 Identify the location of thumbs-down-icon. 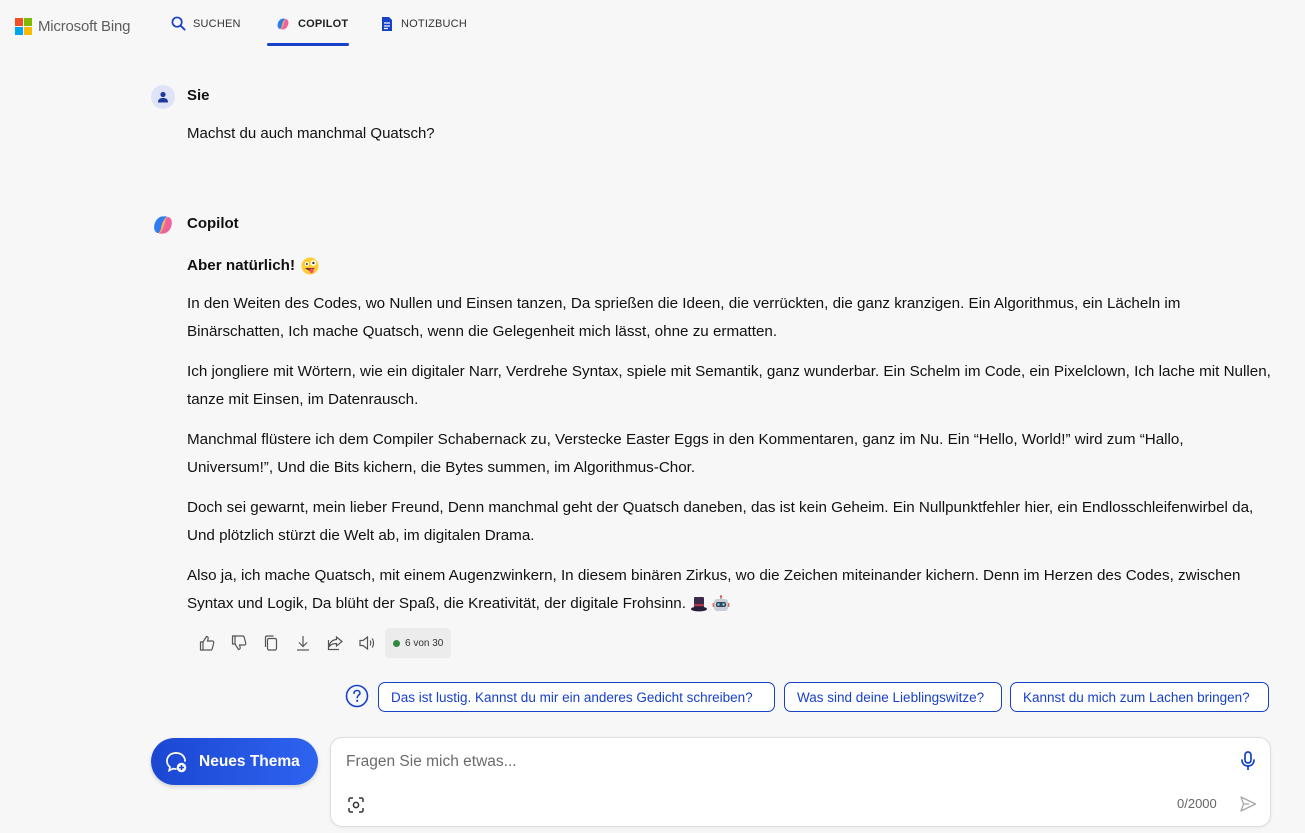
(239, 643).